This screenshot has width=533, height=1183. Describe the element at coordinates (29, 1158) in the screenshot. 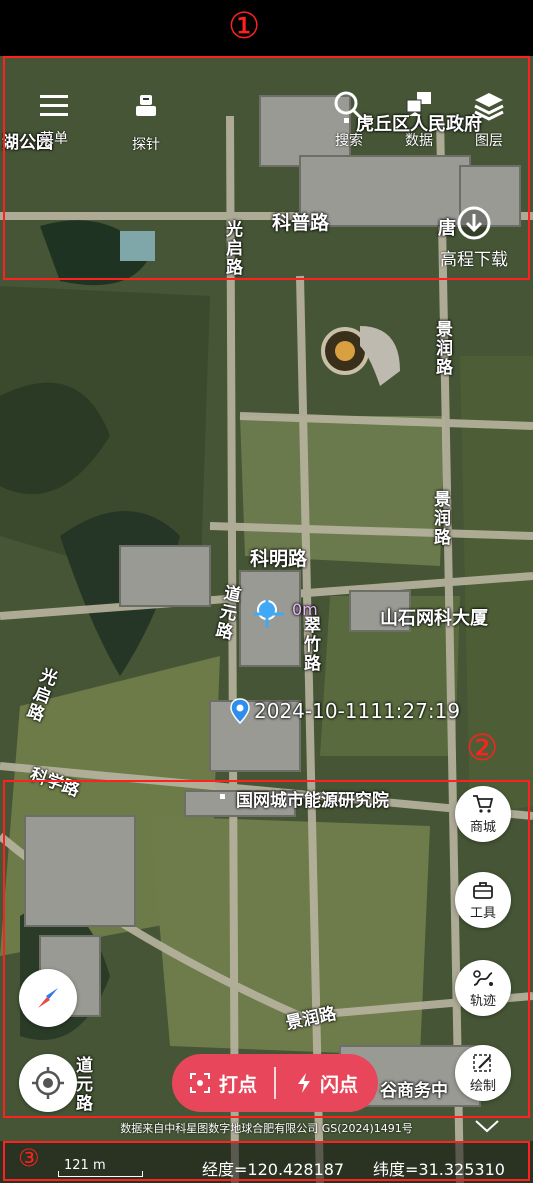

I see `annotation-number-3: ③` at that location.